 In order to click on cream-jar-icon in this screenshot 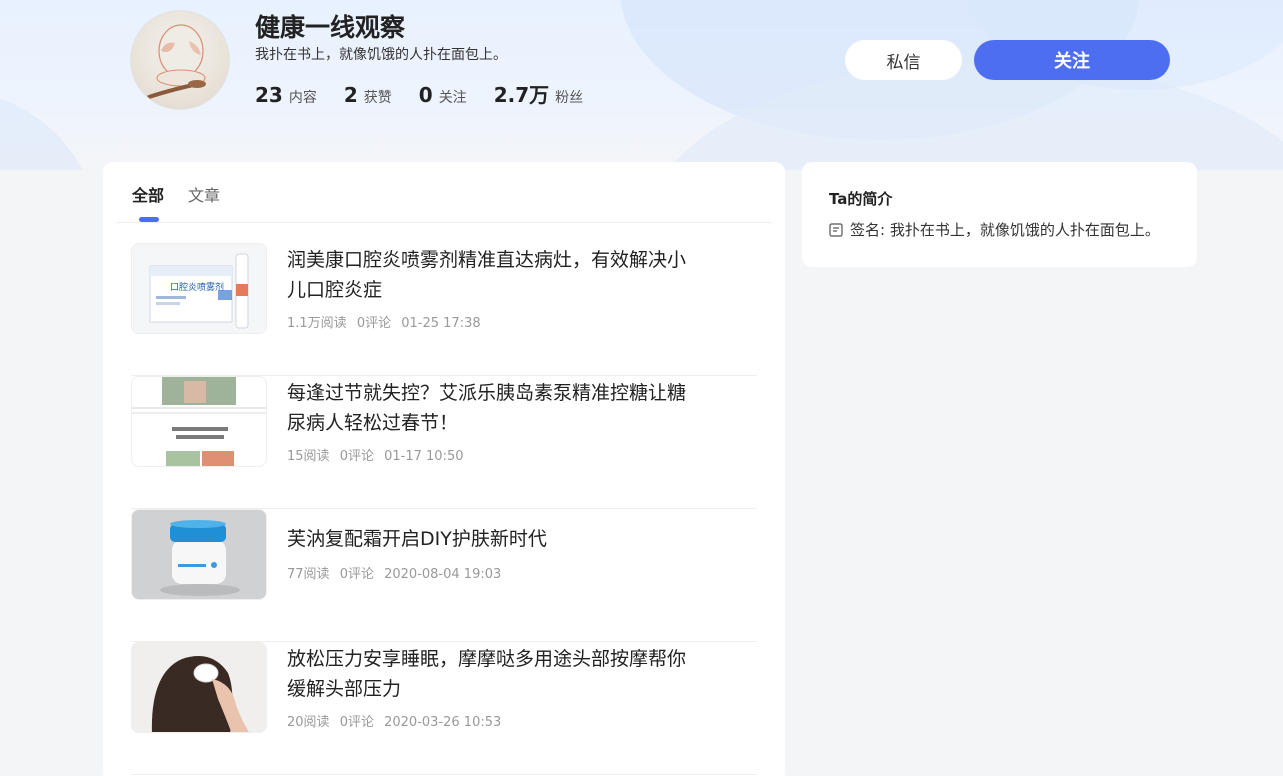, I will do `click(200, 558)`.